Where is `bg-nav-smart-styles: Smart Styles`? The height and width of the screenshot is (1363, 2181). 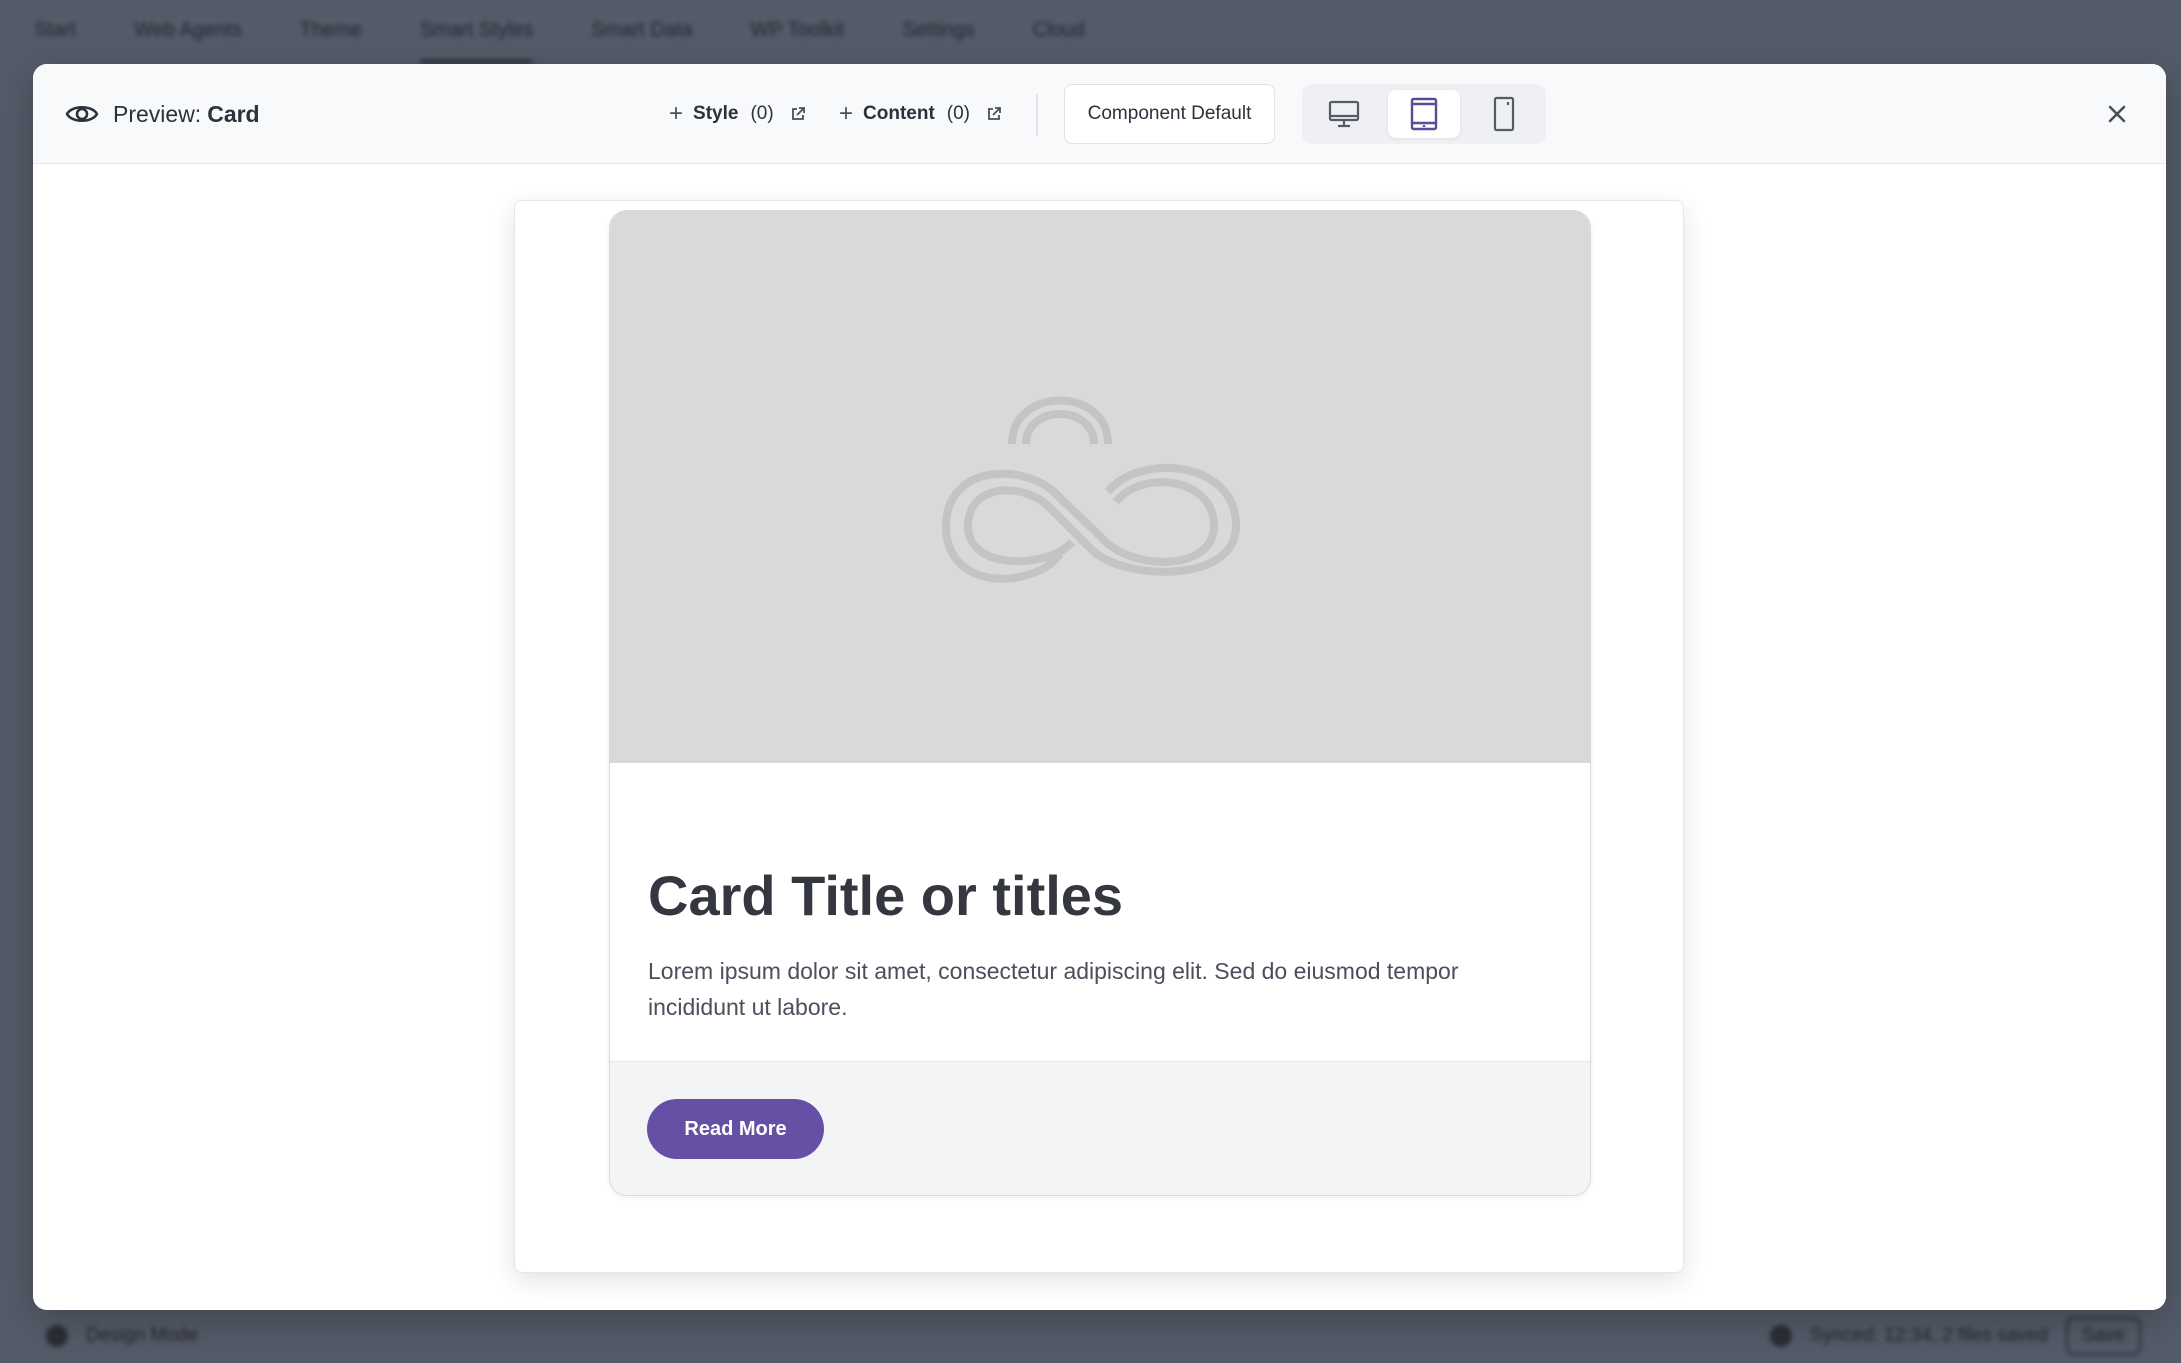
bg-nav-smart-styles: Smart Styles is located at coordinates (476, 41).